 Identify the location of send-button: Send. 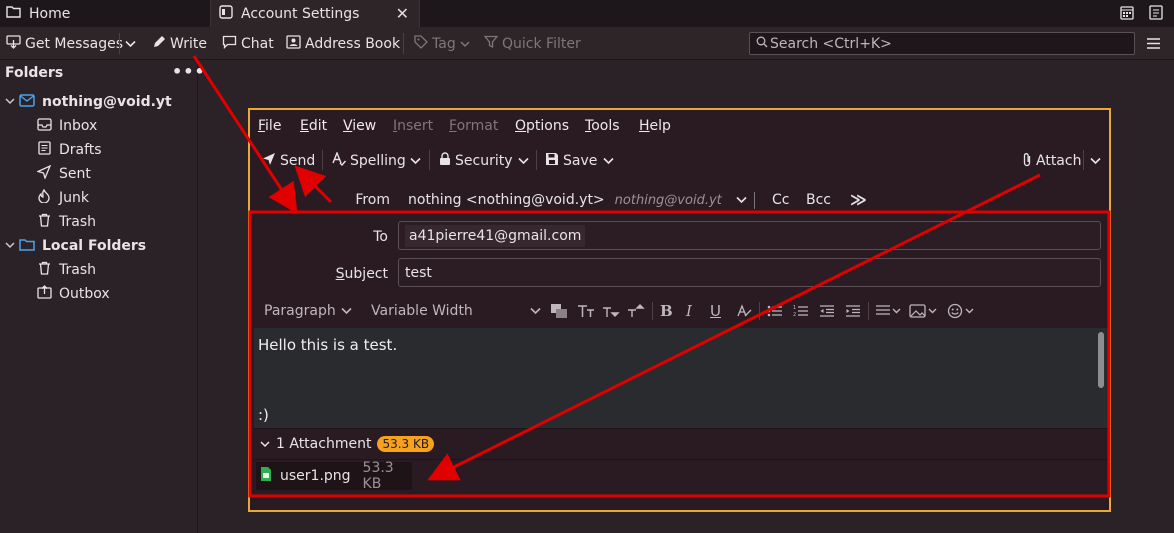
(288, 161).